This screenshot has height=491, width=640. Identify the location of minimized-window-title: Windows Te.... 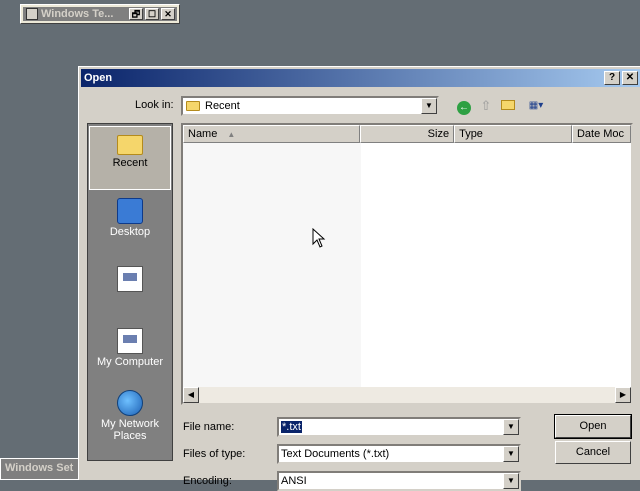
(77, 14).